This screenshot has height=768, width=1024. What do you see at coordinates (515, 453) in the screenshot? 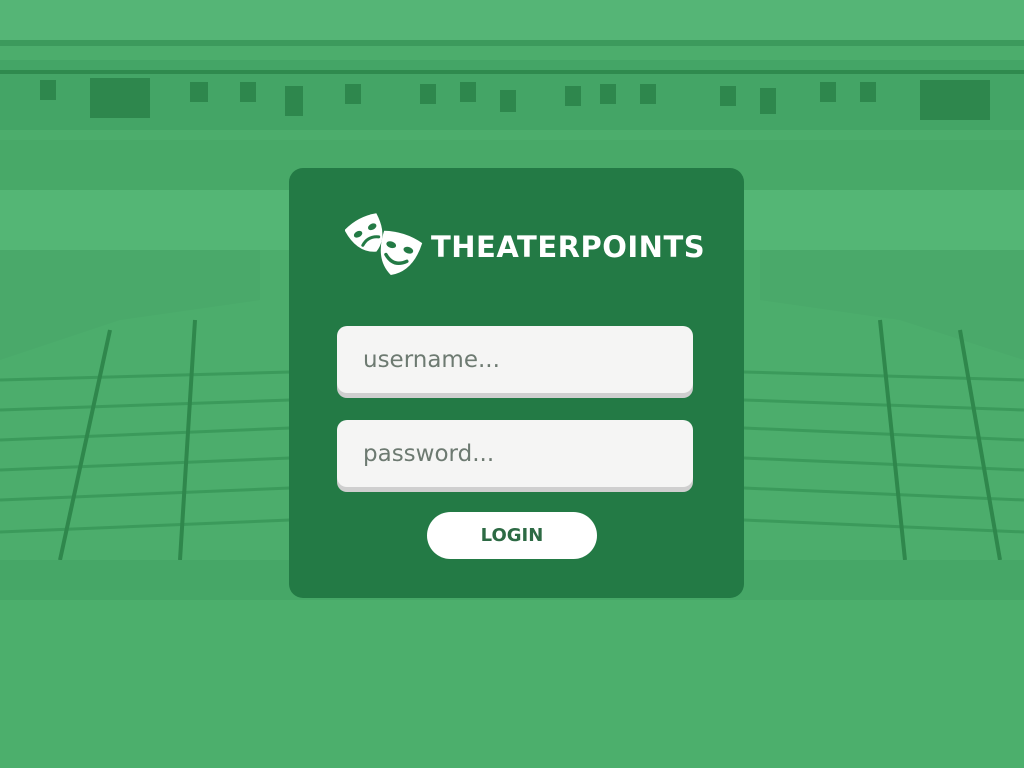
I see `password-input` at bounding box center [515, 453].